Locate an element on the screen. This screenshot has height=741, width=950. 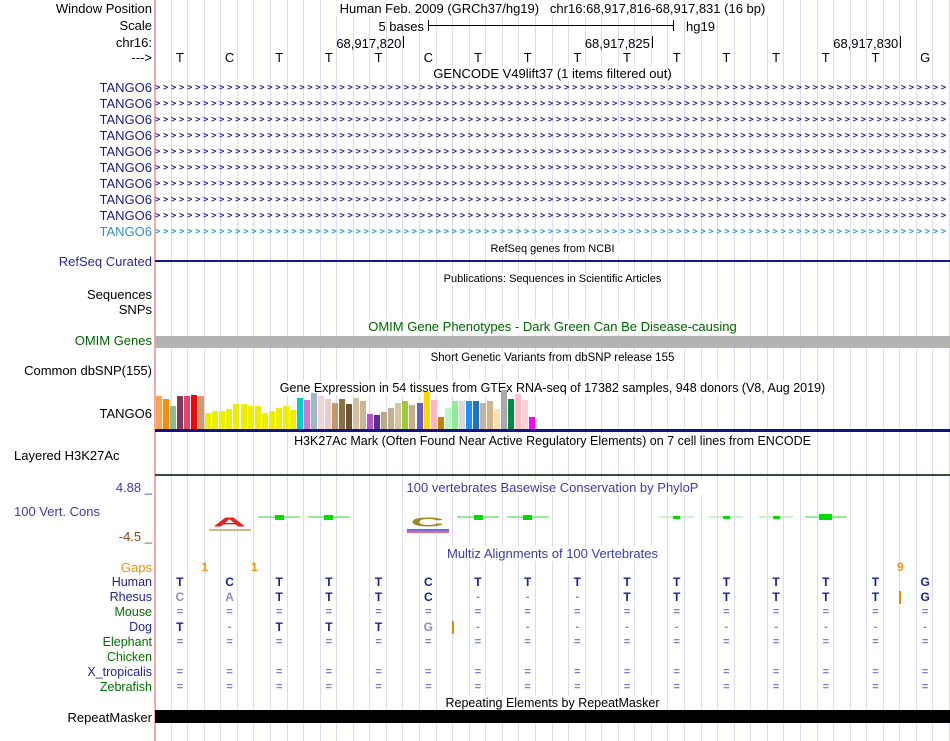
multiz-row-mouse: = = = = = = = = = = = = = = = = is located at coordinates (552, 612).